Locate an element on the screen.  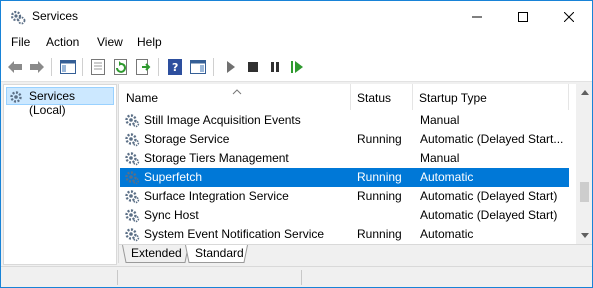
scrollbar-thumb is located at coordinates (584, 192).